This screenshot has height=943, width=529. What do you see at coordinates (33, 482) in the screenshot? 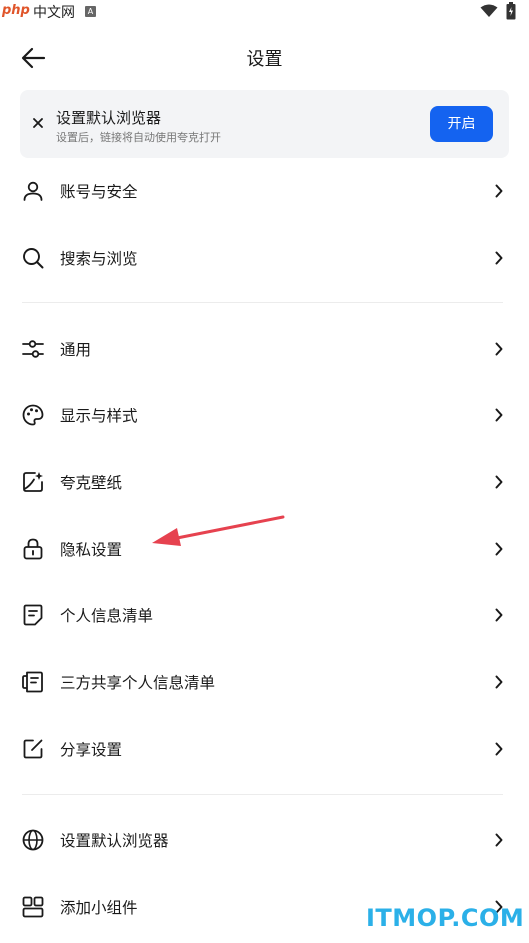
I see `wallpaper-icon` at bounding box center [33, 482].